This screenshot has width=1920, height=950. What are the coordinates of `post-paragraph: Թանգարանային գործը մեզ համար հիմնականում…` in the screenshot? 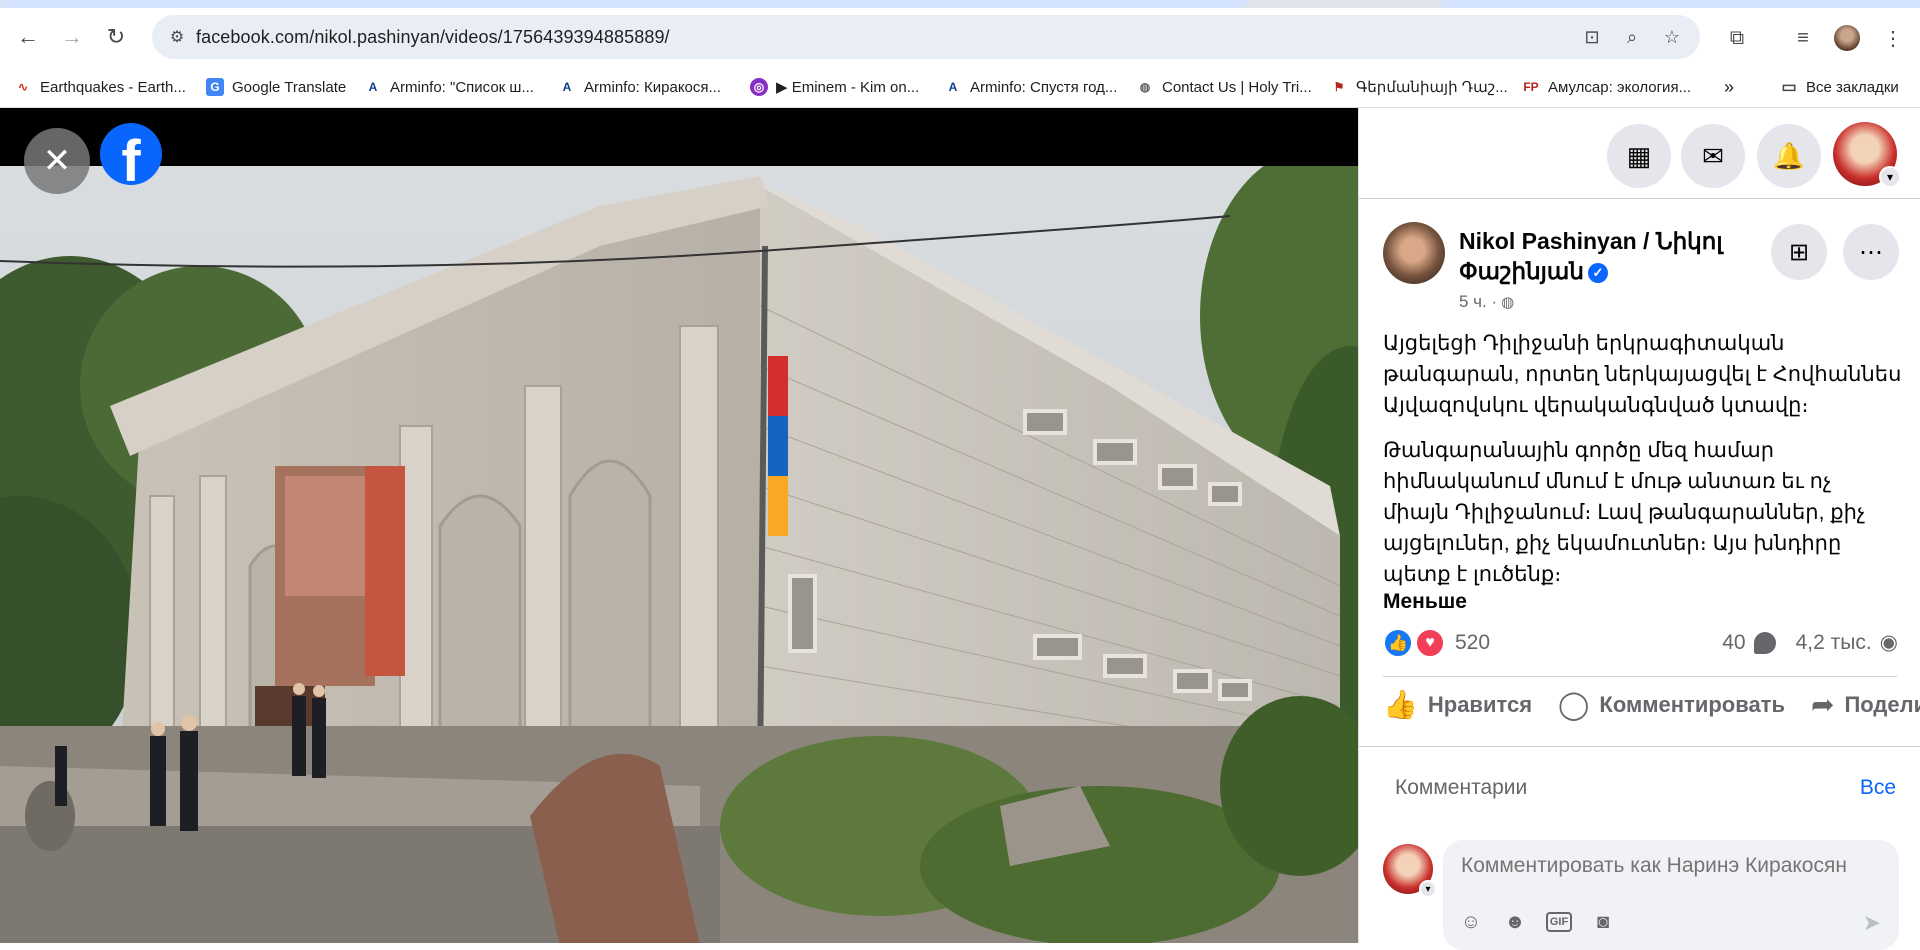 It's located at (1624, 512).